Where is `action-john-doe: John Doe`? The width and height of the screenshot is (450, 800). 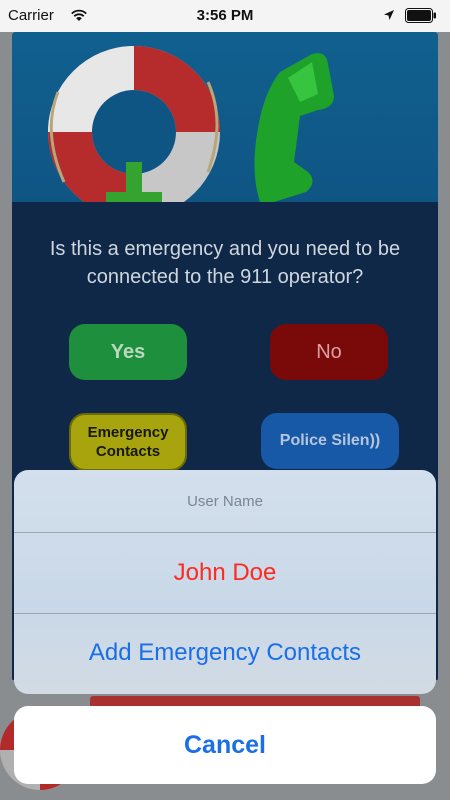 action-john-doe: John Doe is located at coordinates (225, 573).